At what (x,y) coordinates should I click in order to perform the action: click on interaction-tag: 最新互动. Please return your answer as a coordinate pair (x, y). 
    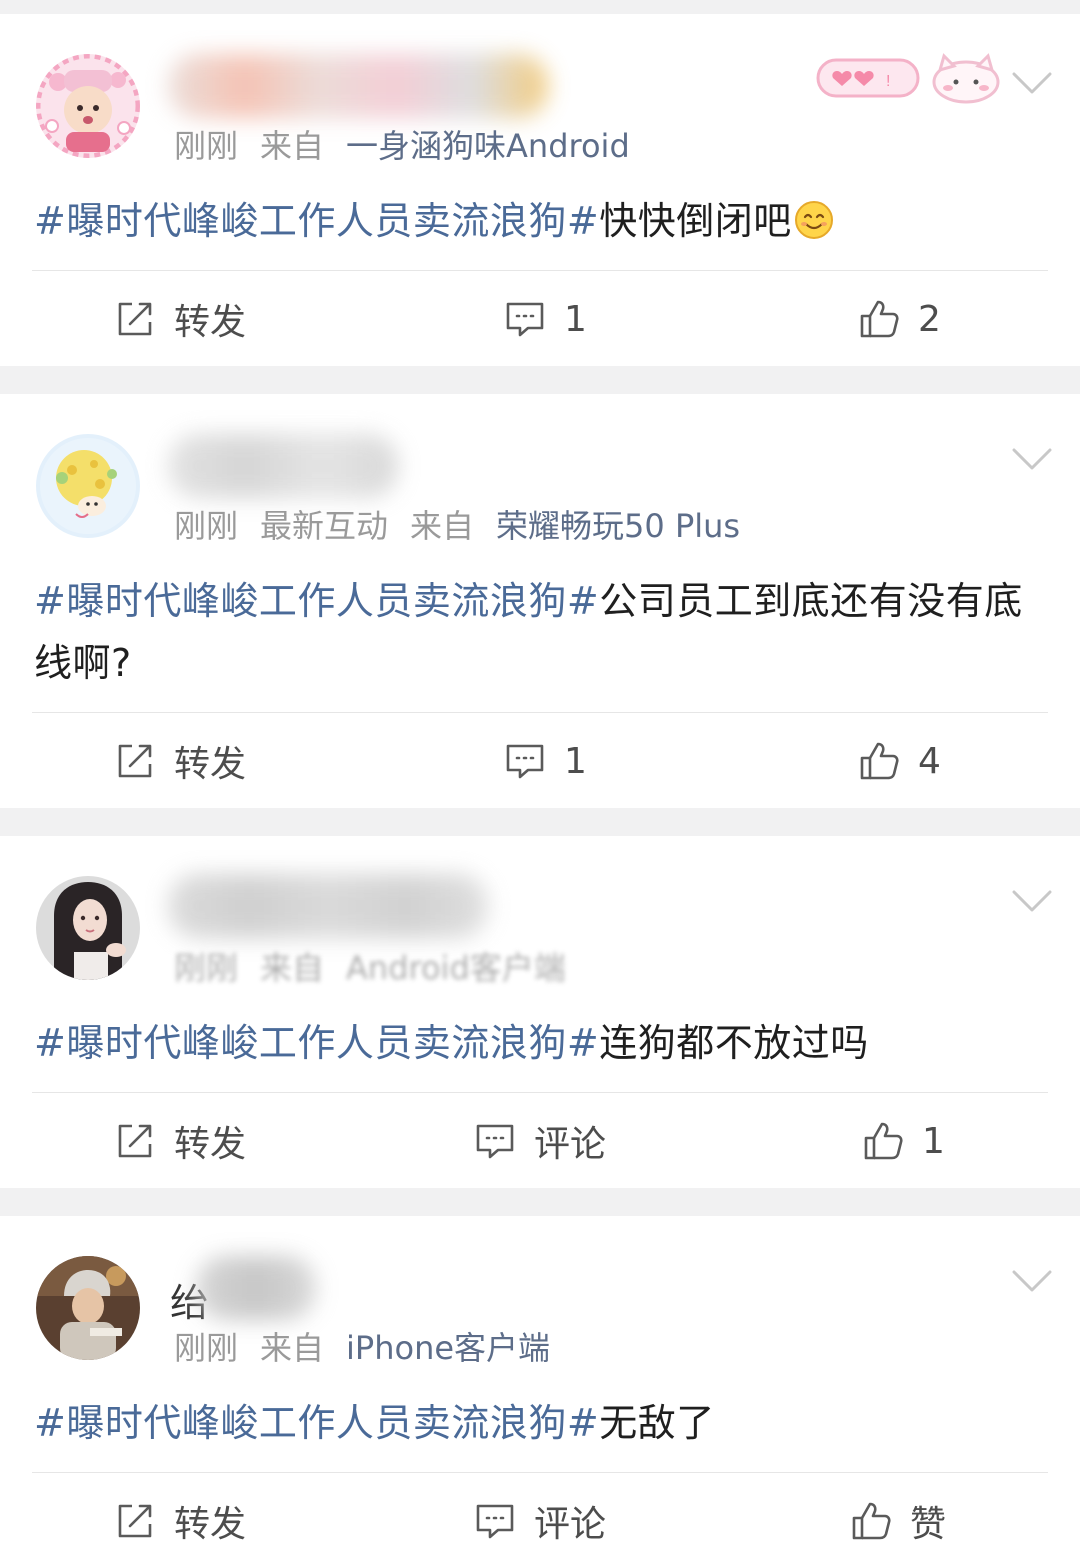
    Looking at the image, I should click on (324, 526).